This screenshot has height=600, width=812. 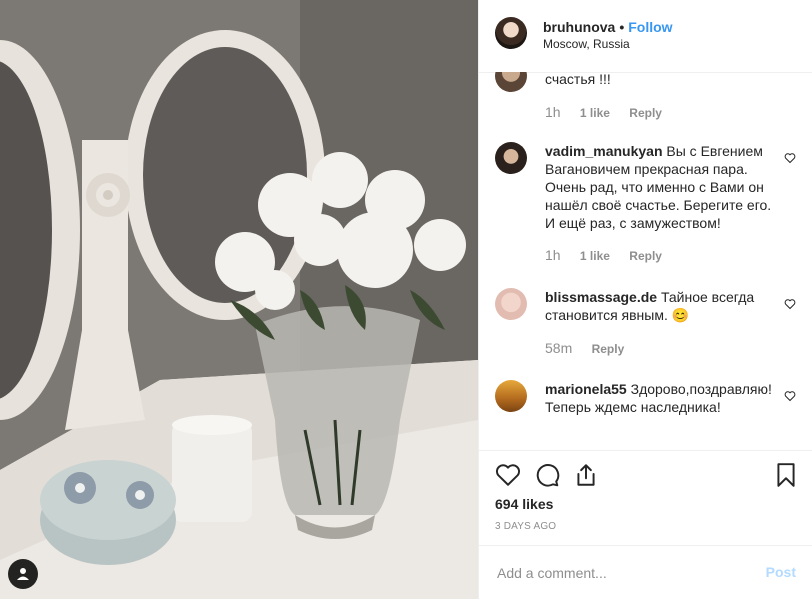 I want to click on comment-text: счастья !!!, so click(x=578, y=79).